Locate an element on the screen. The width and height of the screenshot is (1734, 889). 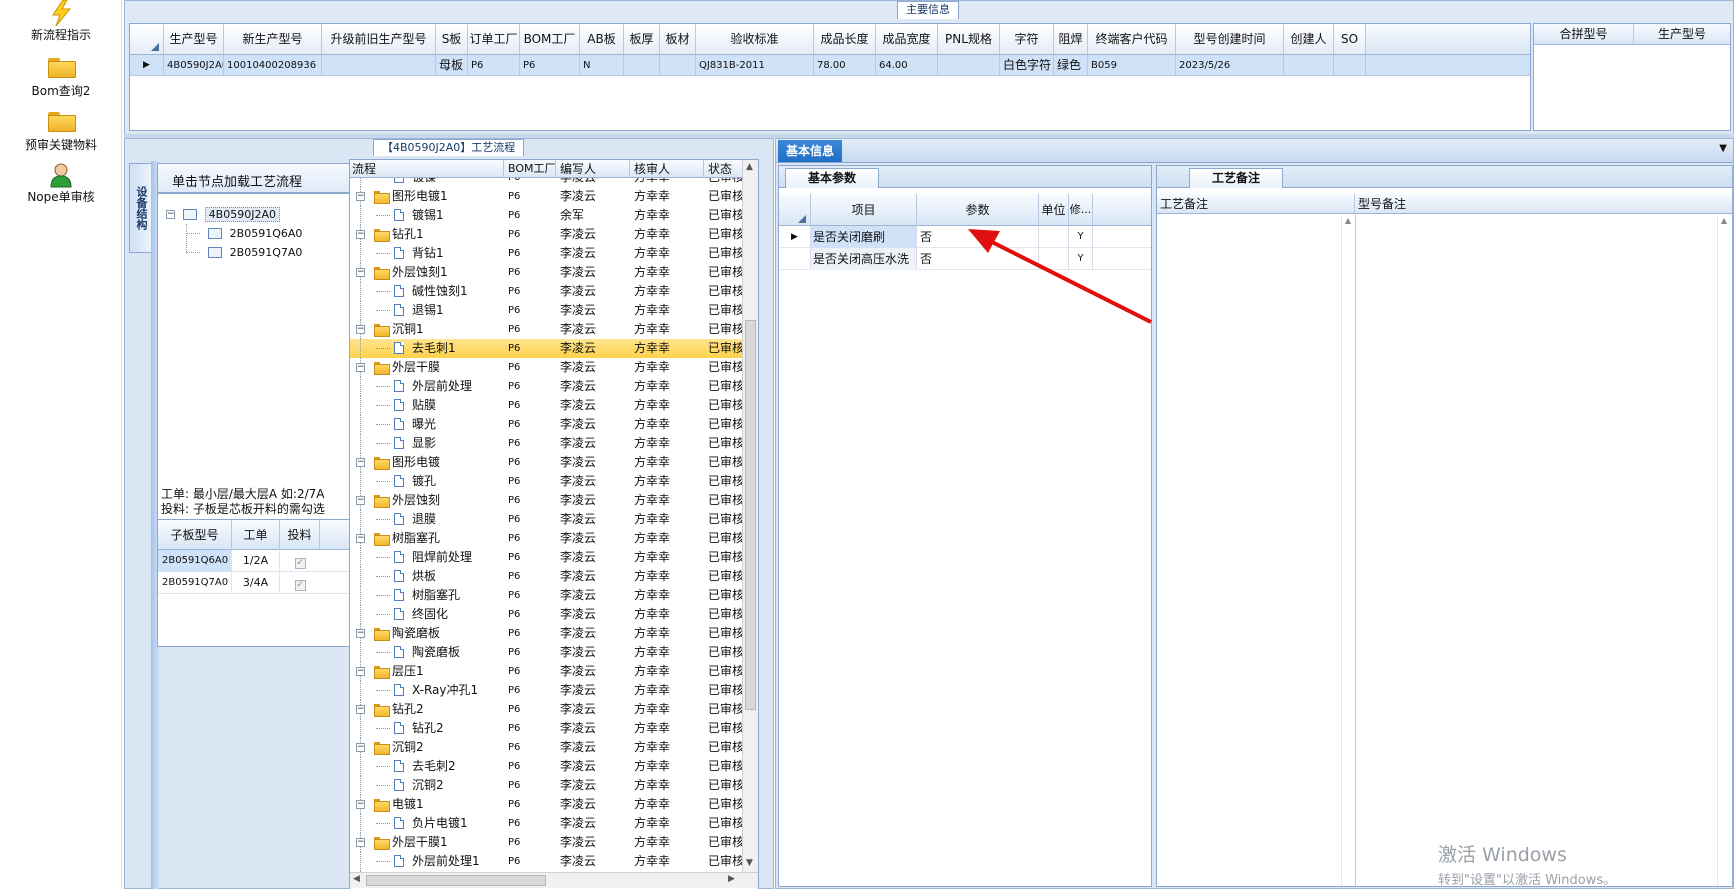
flow-row: 沉铜2 P6 李凌云 方幸幸 已审核 is located at coordinates (546, 785).